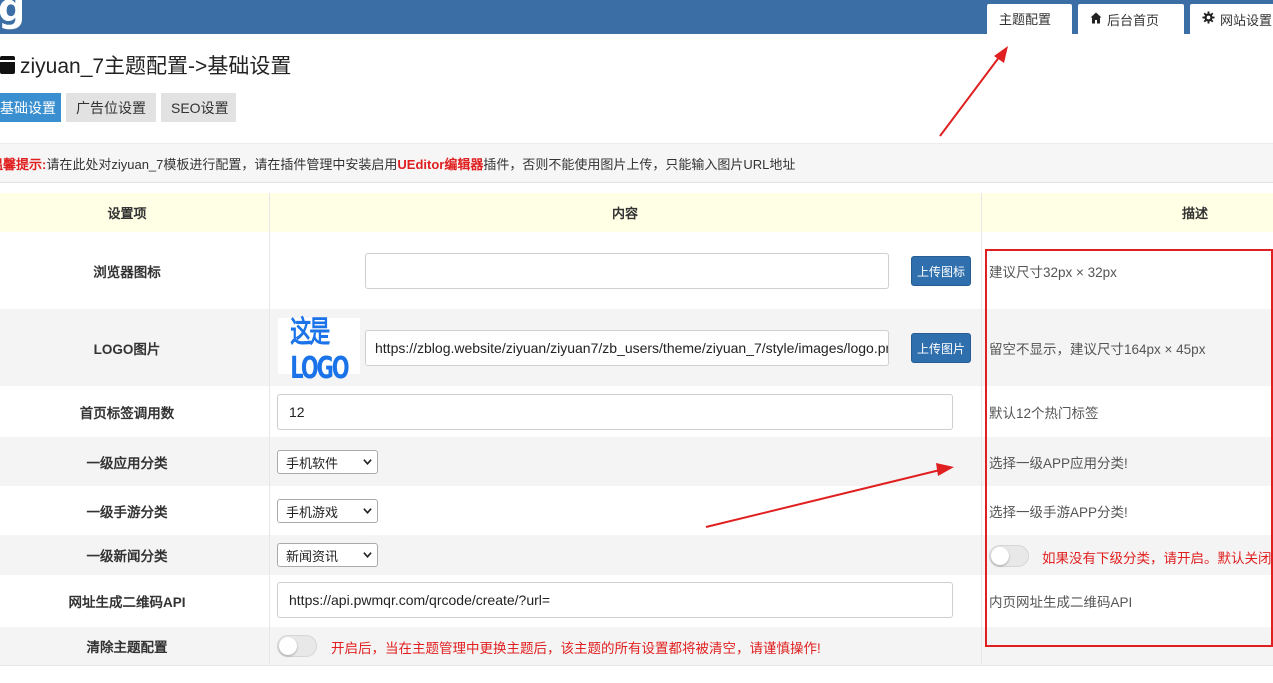 This screenshot has height=683, width=1273. I want to click on annotation-arrow-to-tab, so click(973, 91).